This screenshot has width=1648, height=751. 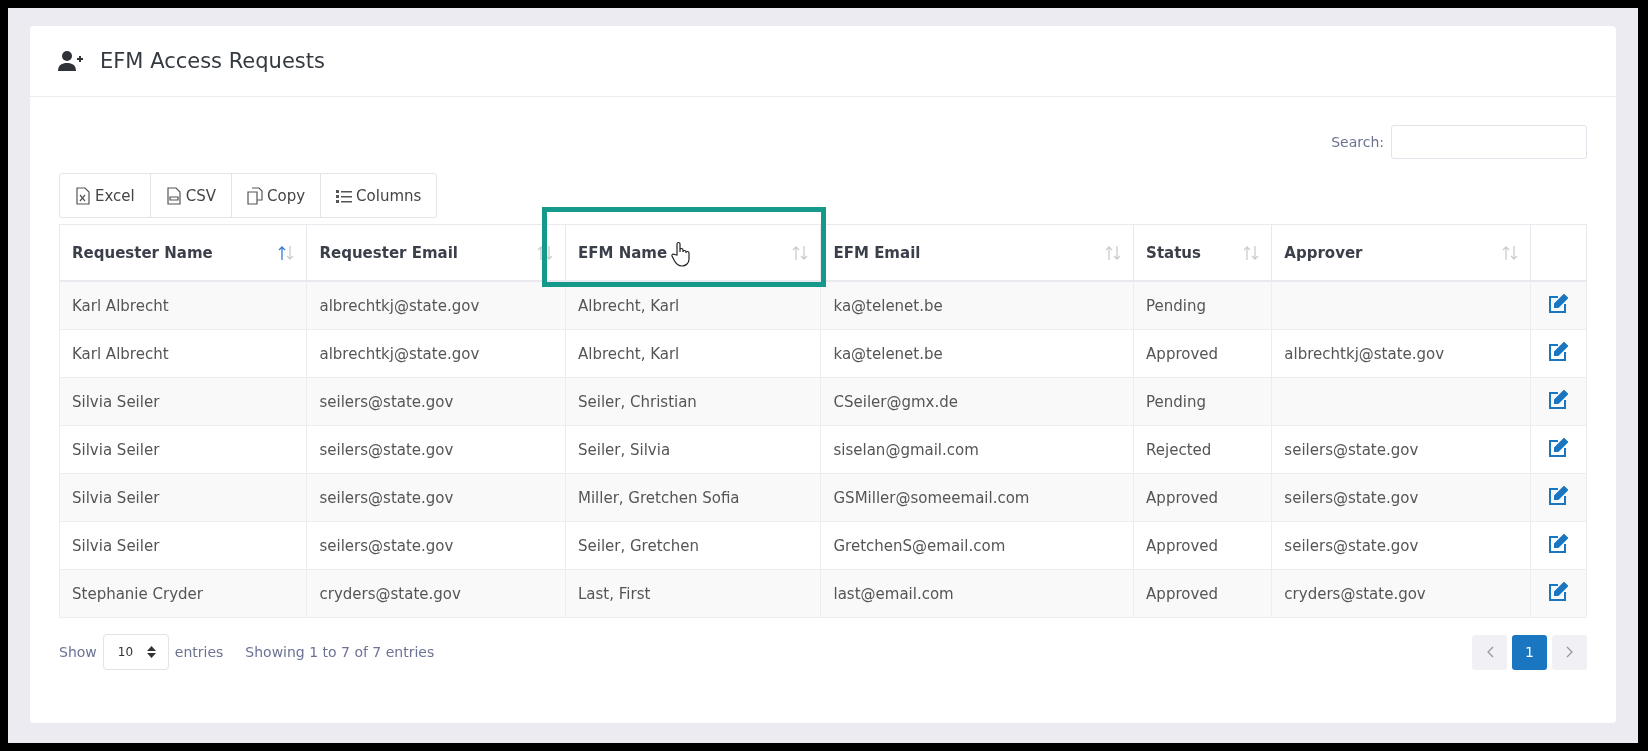 What do you see at coordinates (623, 252) in the screenshot?
I see `column-title: EFM Name` at bounding box center [623, 252].